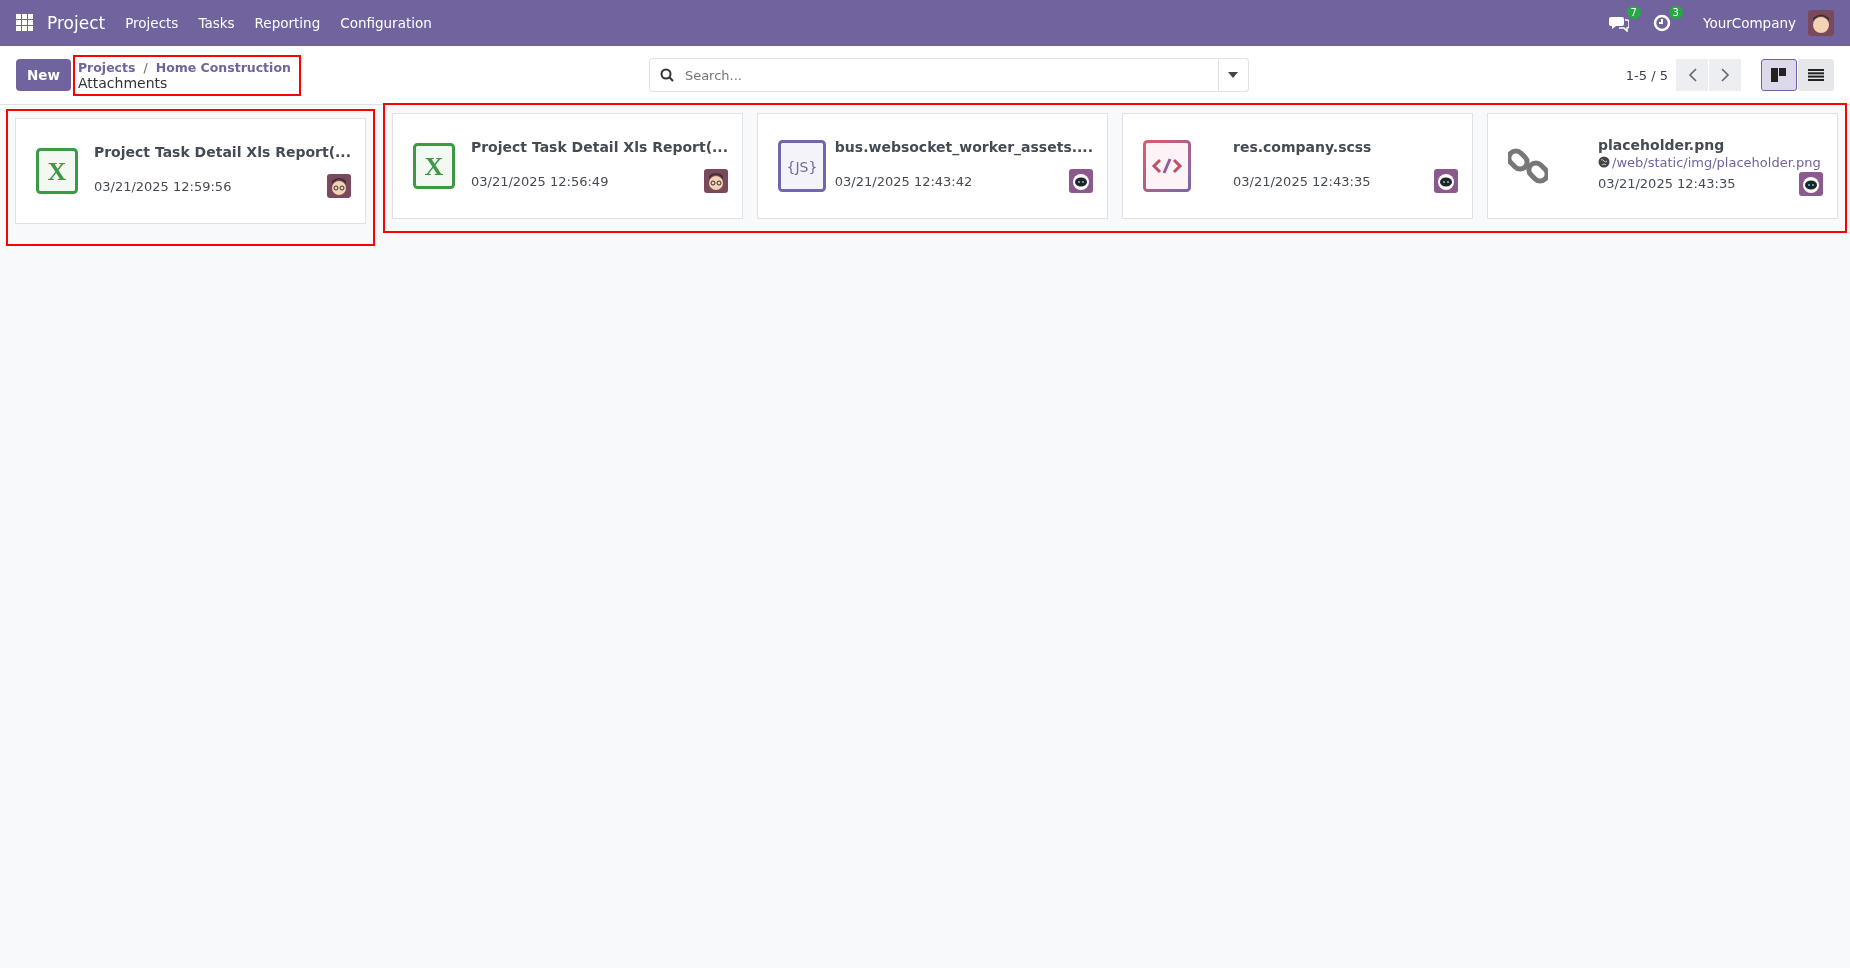 The width and height of the screenshot is (1850, 968). I want to click on attachment-card: X Project Task Detail Xls Report(... 03/21/2025 12:56:49, so click(567, 166).